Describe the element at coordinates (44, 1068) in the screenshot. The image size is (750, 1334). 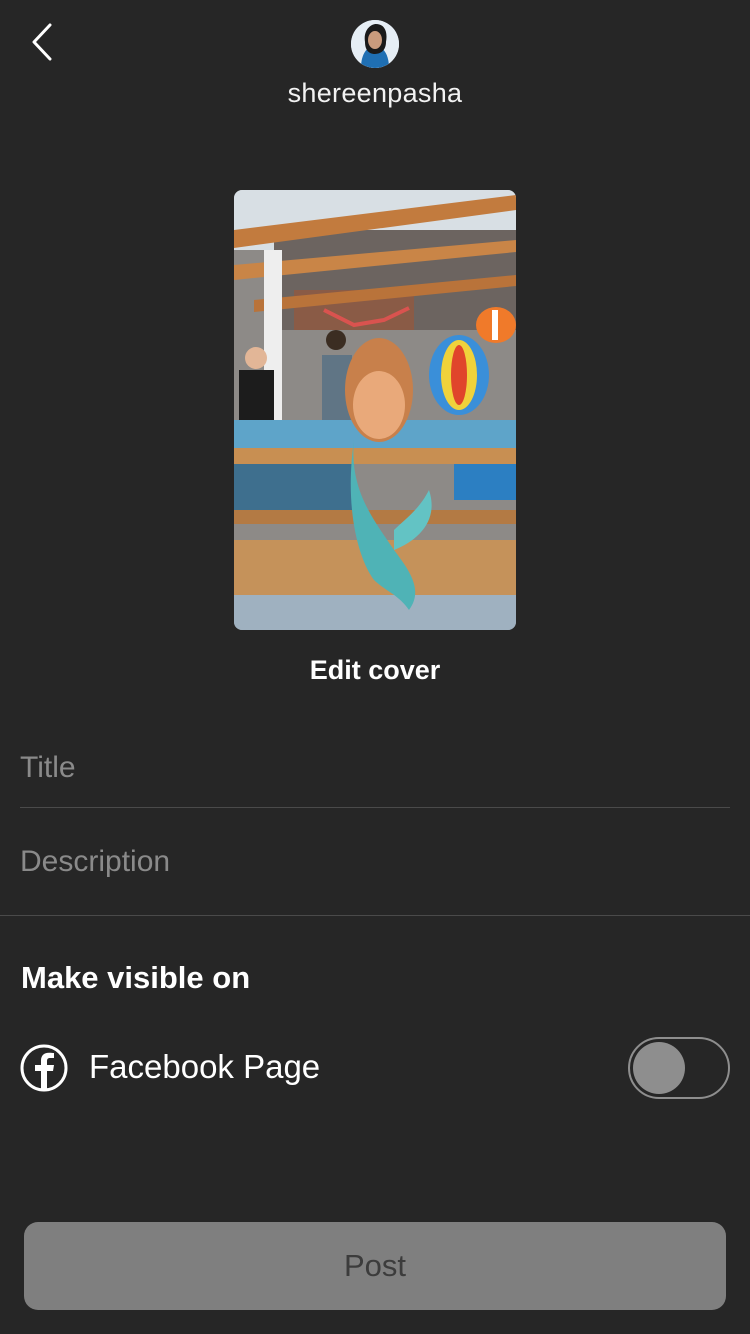
I see `facebook-icon` at that location.